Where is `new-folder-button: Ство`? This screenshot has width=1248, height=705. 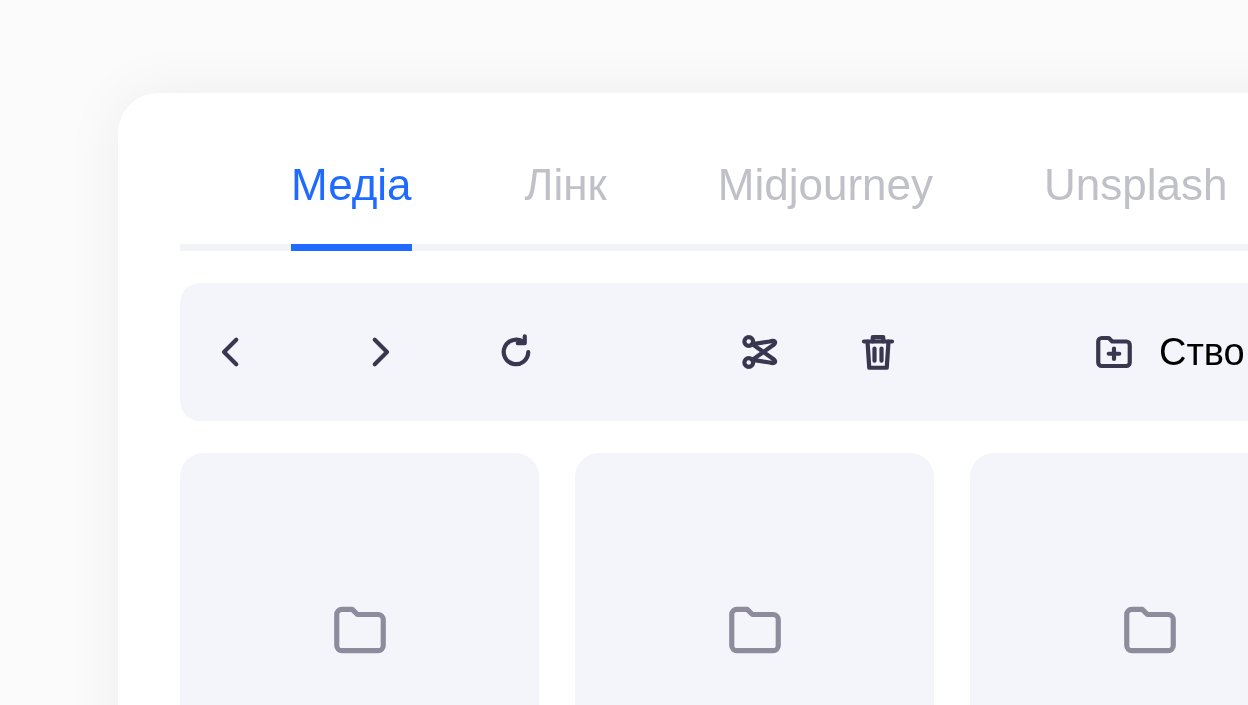 new-folder-button: Ство is located at coordinates (1169, 352).